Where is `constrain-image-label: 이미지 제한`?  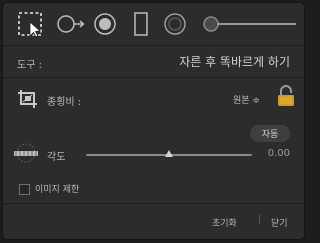
constrain-image-label: 이미지 제한 is located at coordinates (57, 190).